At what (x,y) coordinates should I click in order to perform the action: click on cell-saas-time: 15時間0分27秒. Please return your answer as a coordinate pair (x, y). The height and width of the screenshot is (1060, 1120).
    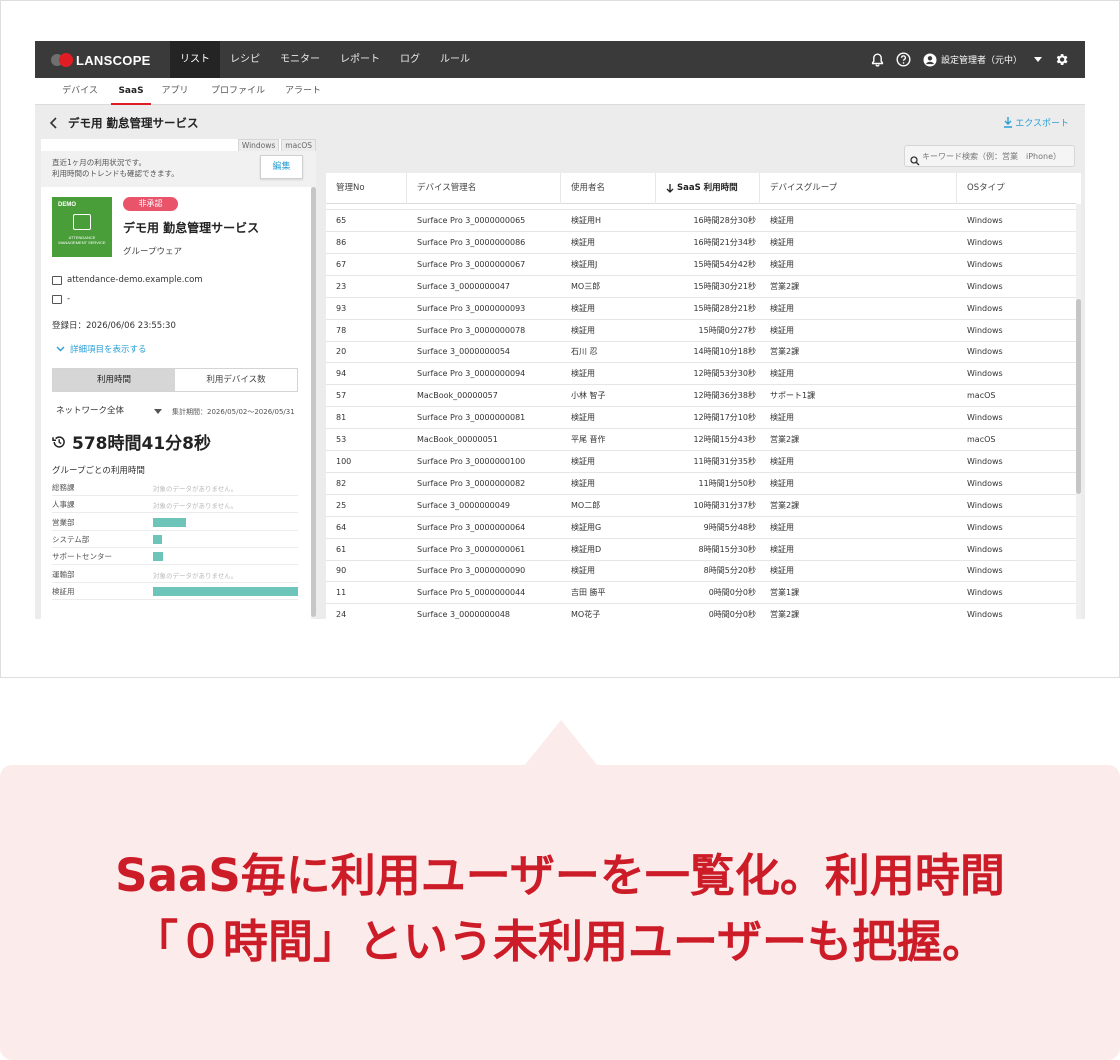
    Looking at the image, I should click on (727, 330).